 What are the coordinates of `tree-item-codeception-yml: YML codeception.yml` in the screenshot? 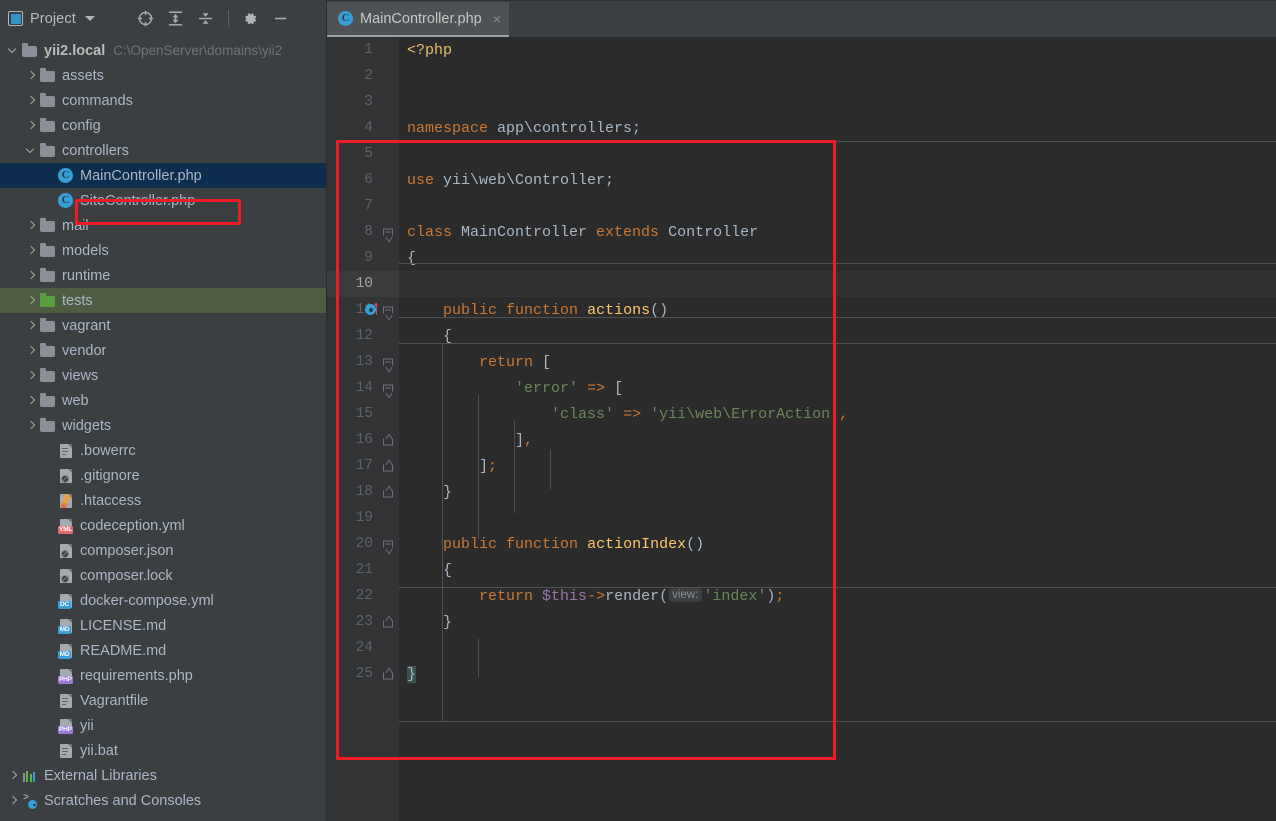 It's located at (163, 525).